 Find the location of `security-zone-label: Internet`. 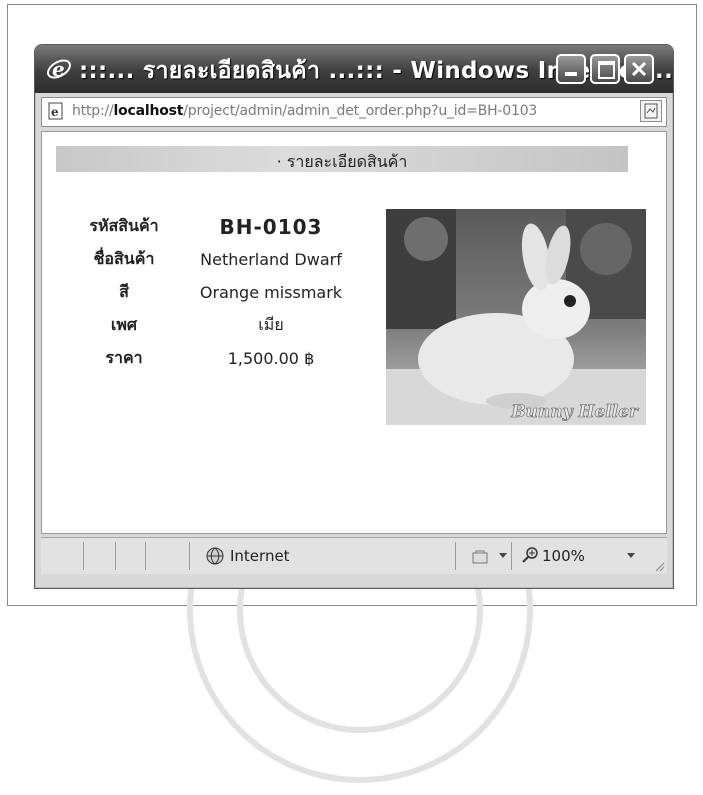

security-zone-label: Internet is located at coordinates (260, 556).